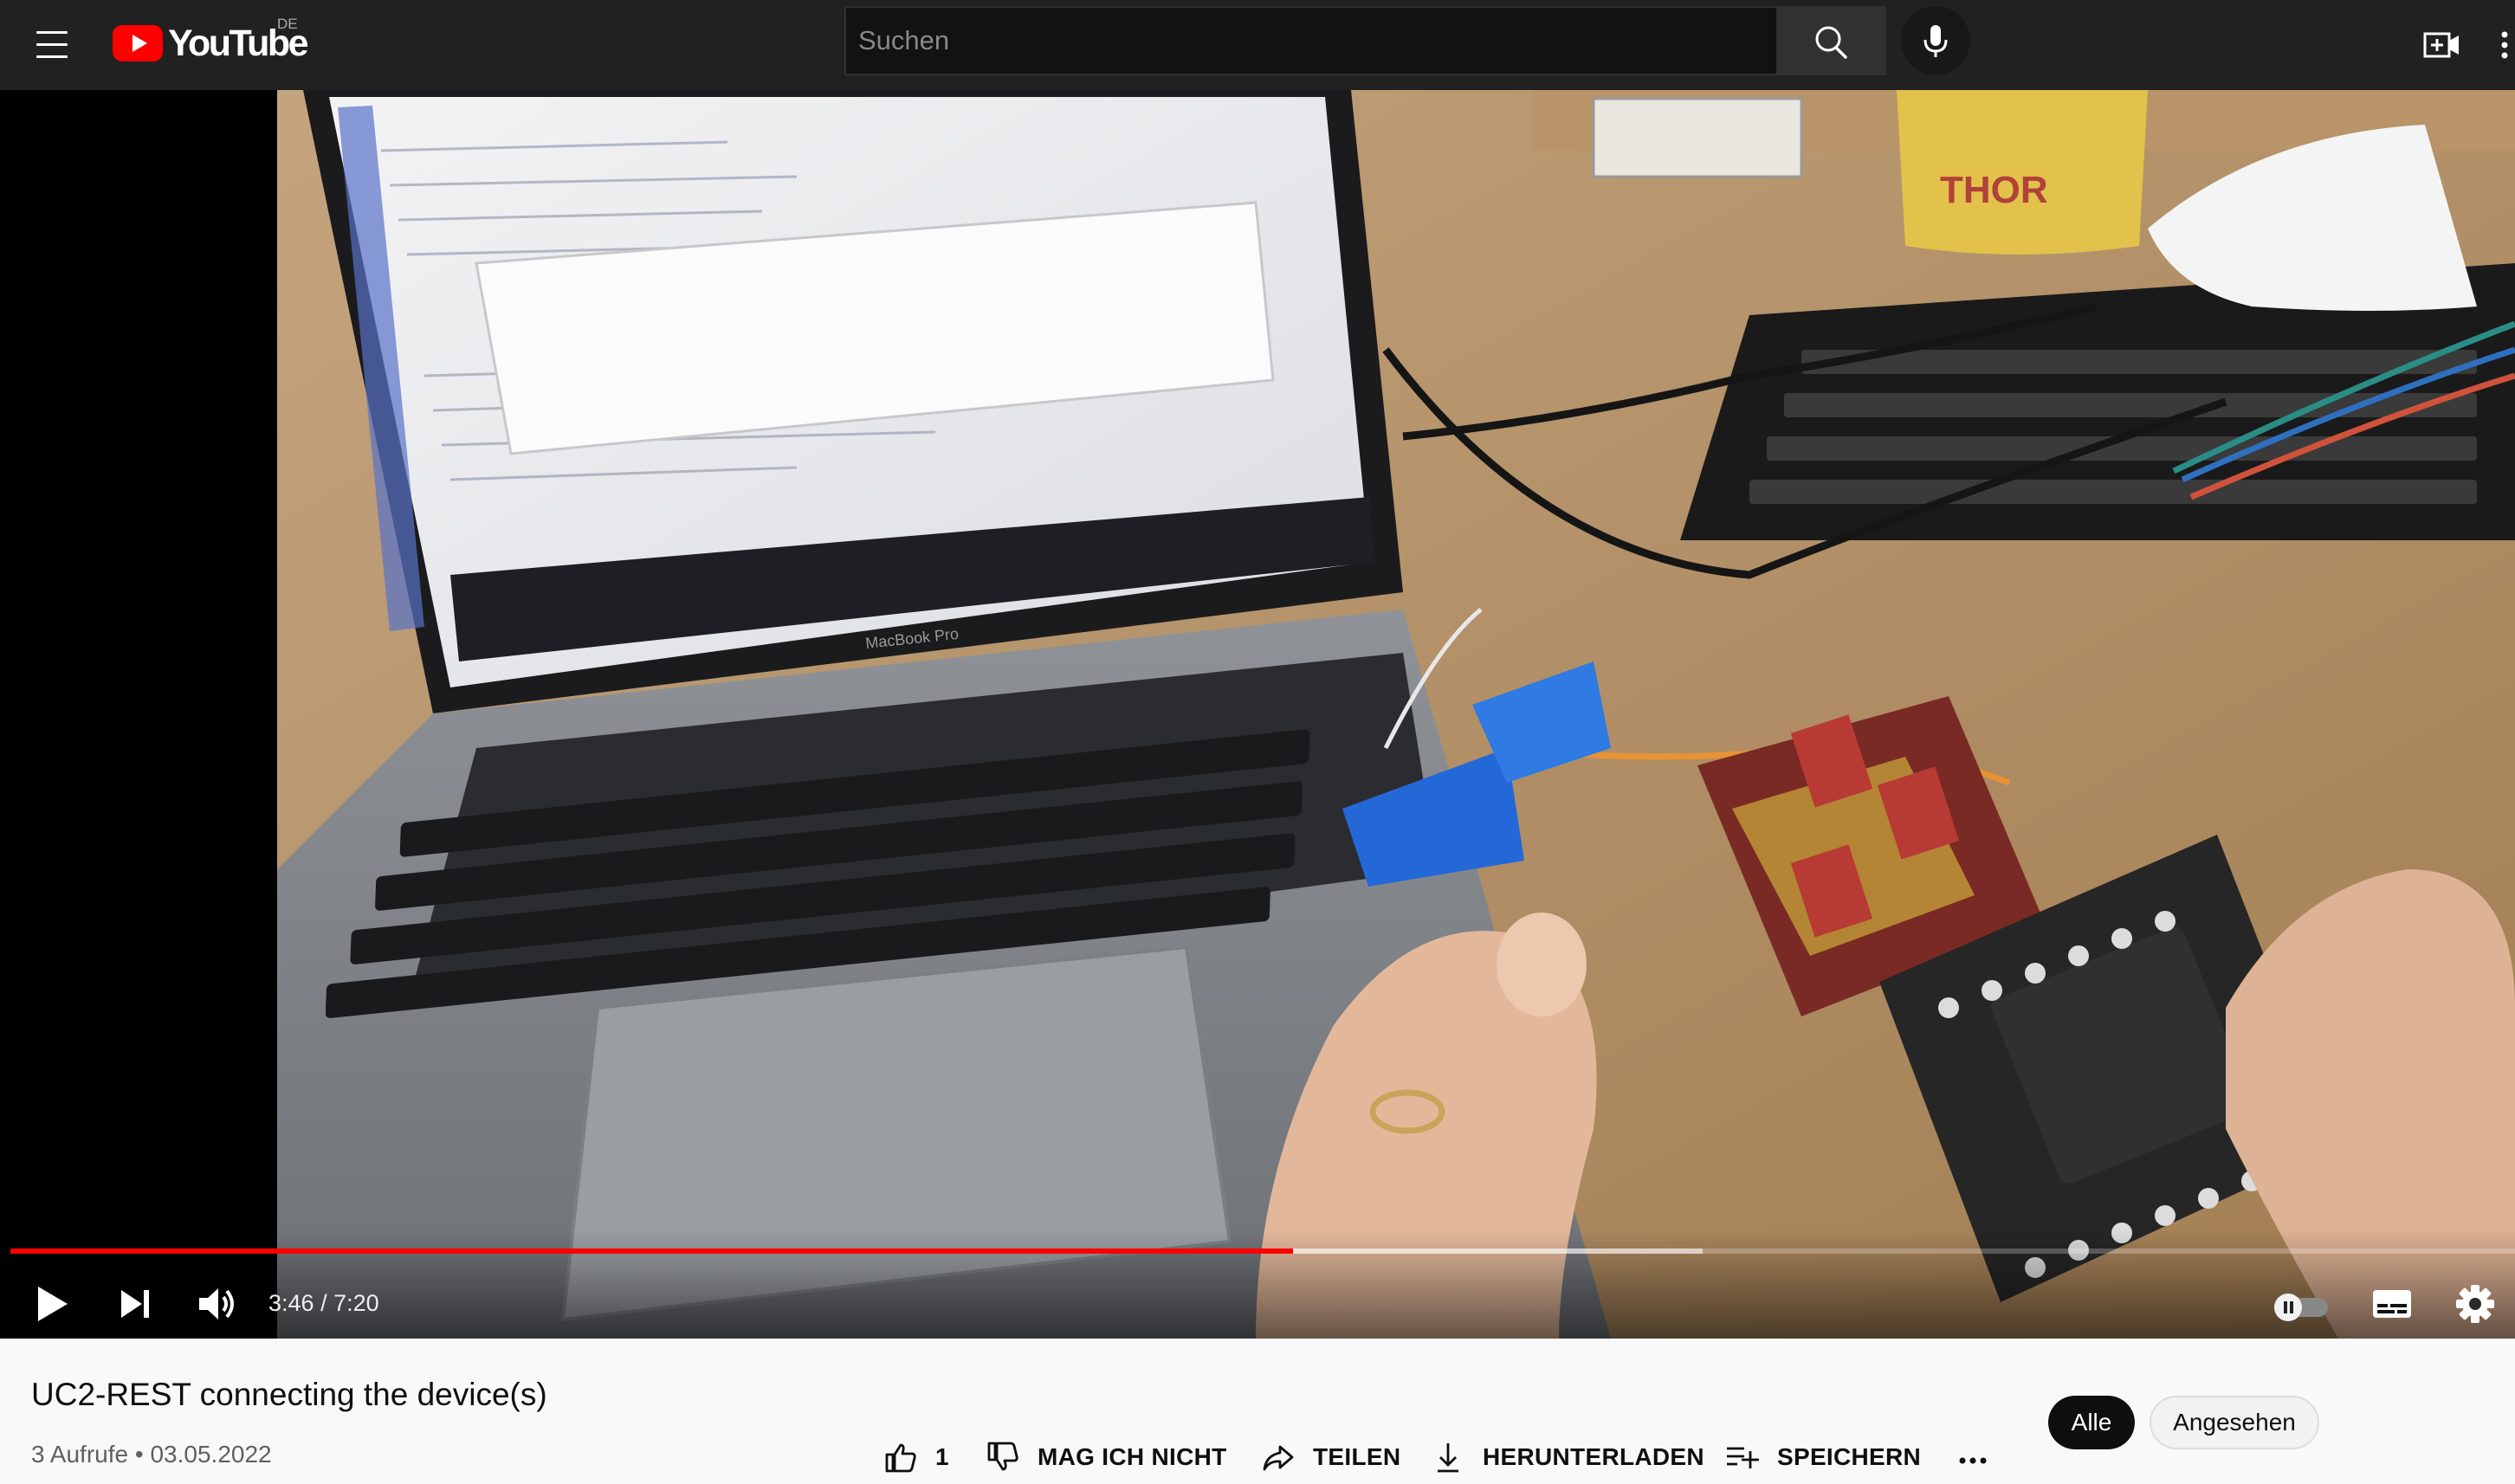 This screenshot has width=2515, height=1484. I want to click on dislike-button: MAG ICH NICHT, so click(1105, 1457).